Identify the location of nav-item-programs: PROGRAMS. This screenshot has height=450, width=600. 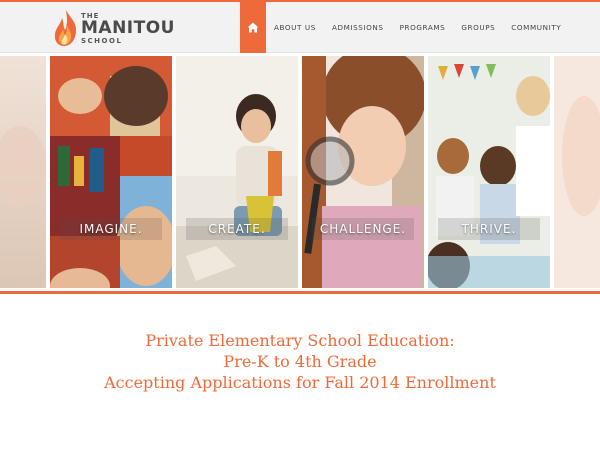
(423, 27).